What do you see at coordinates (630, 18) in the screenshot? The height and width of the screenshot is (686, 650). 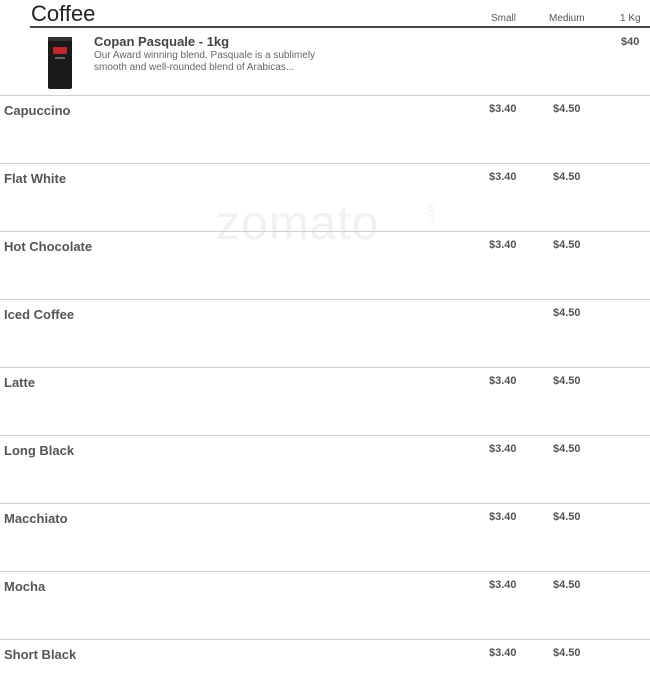 I see `column-header-1kg: 1 Kg` at bounding box center [630, 18].